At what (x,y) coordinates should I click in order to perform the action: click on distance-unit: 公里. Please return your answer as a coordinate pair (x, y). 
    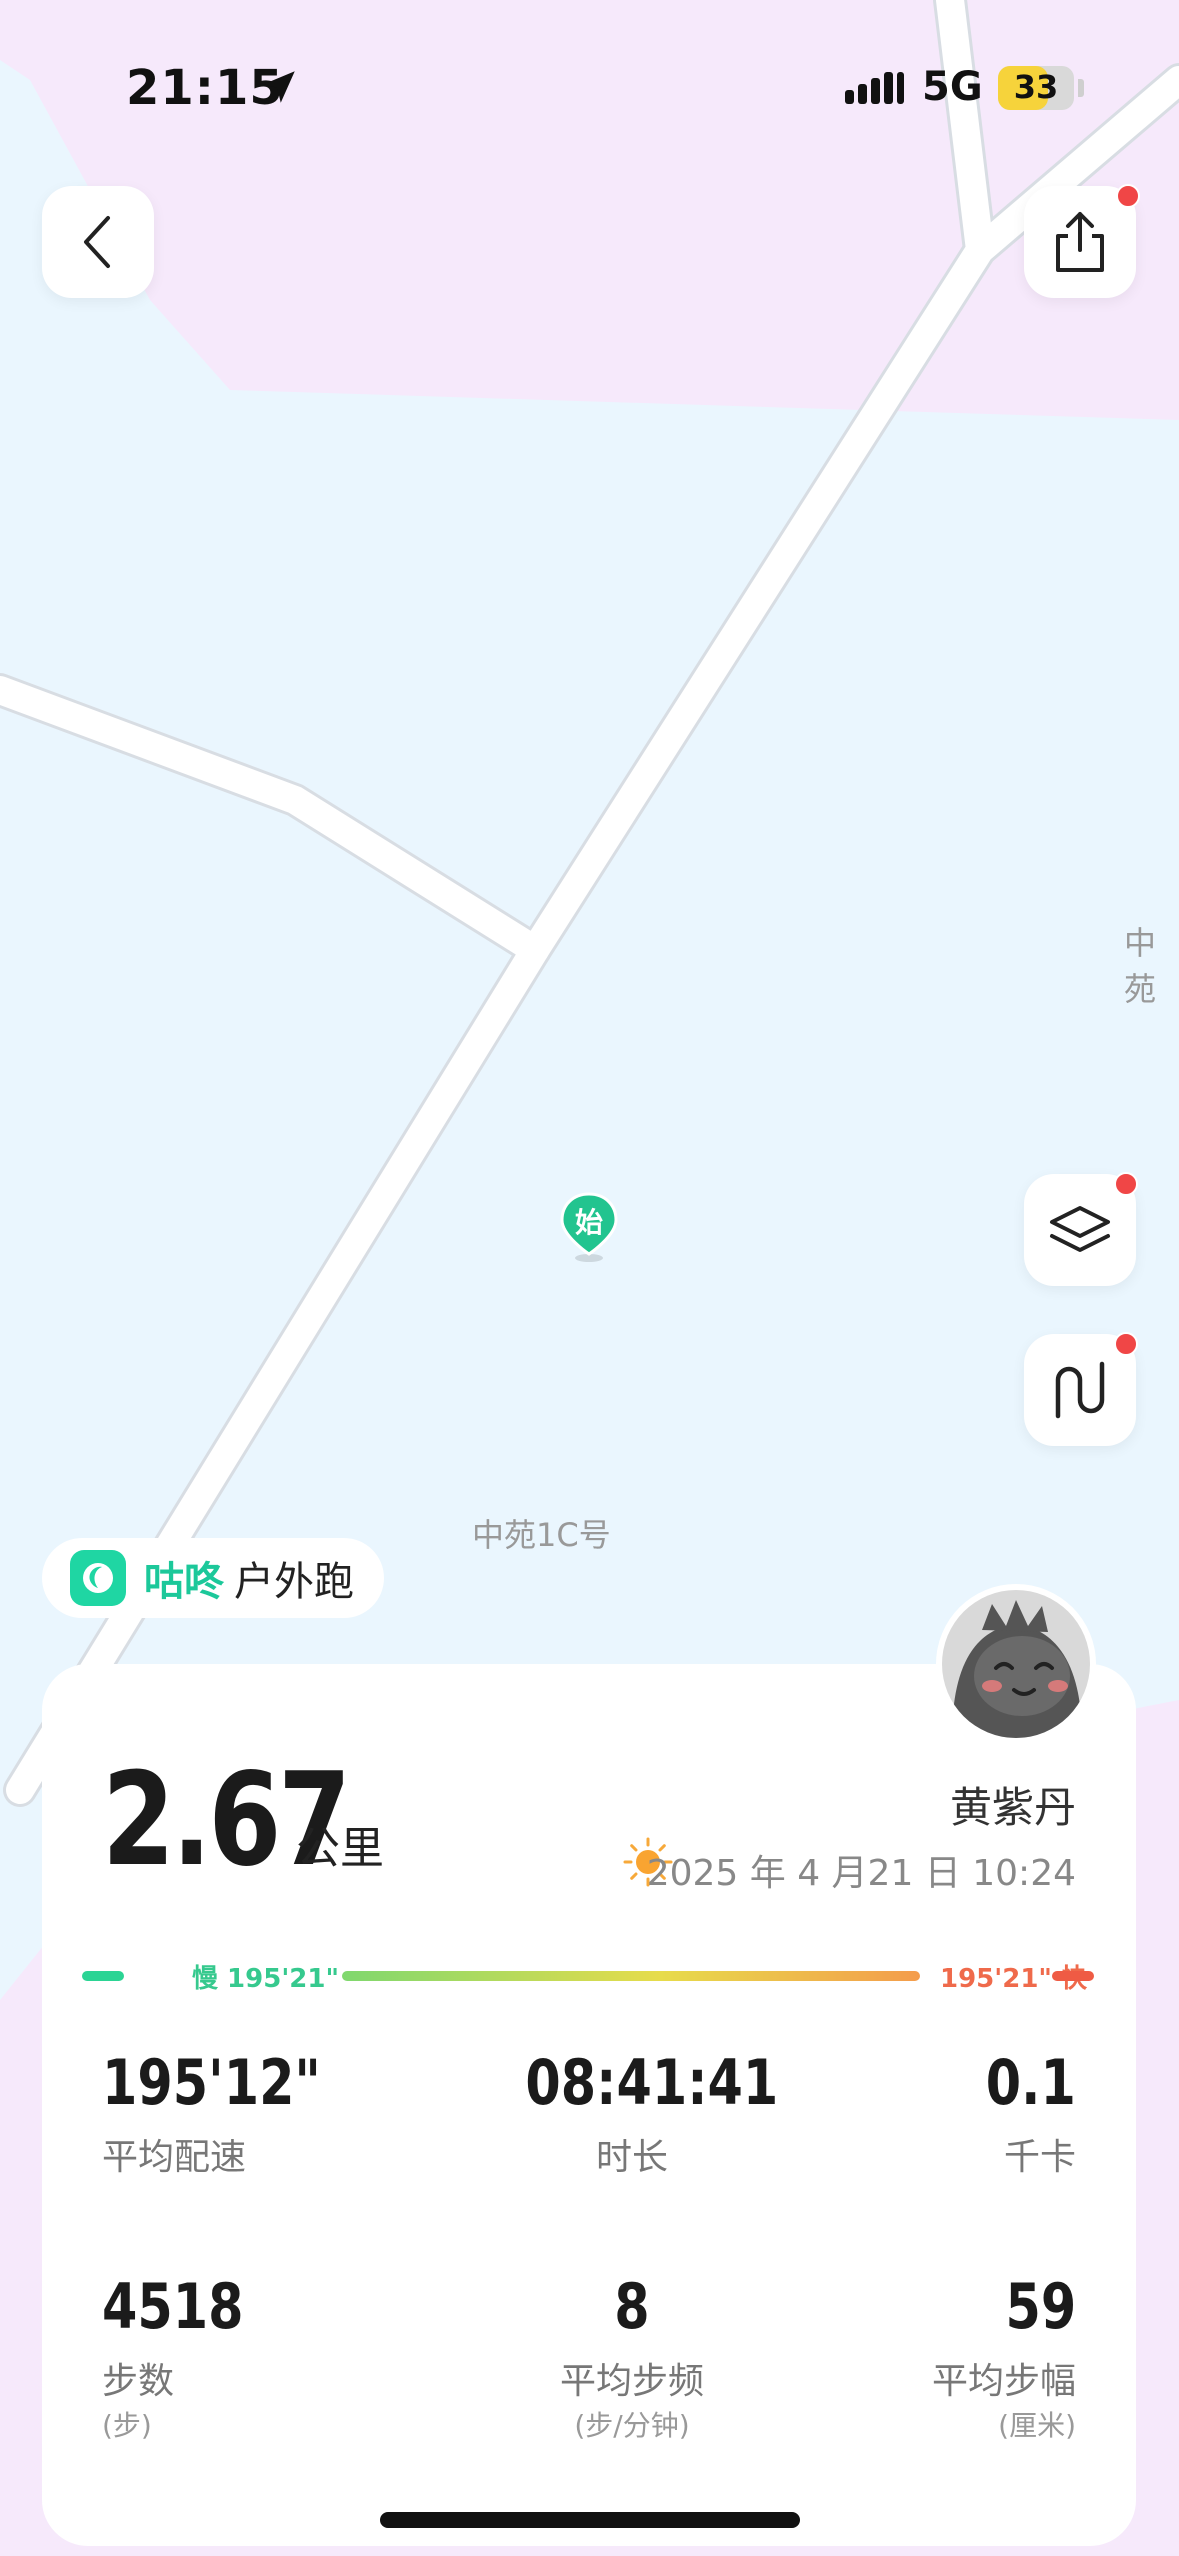
    Looking at the image, I should click on (340, 1848).